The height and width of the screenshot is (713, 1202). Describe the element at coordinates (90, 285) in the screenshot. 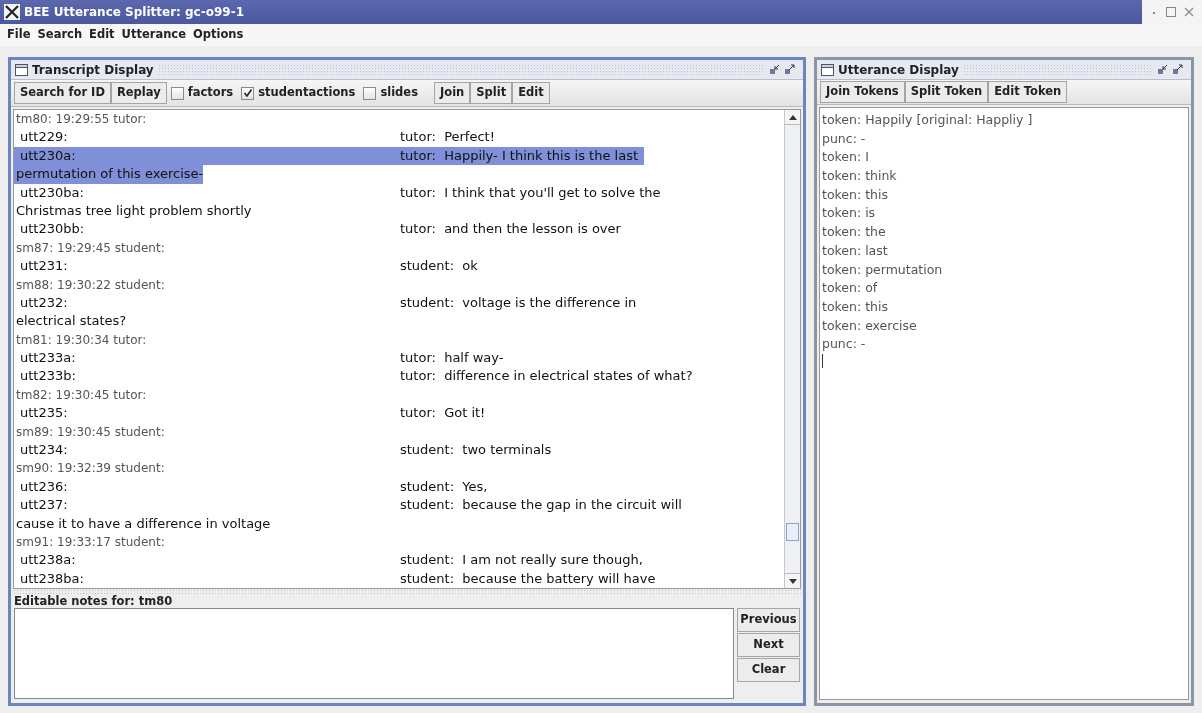

I see `message-header: sm88: 19:30:22 student:` at that location.